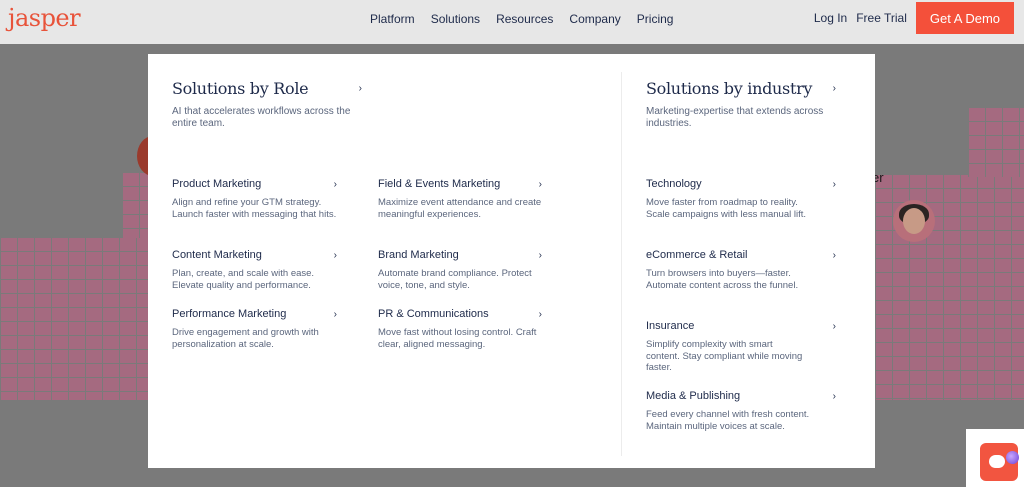  I want to click on login-link: Log In, so click(830, 18).